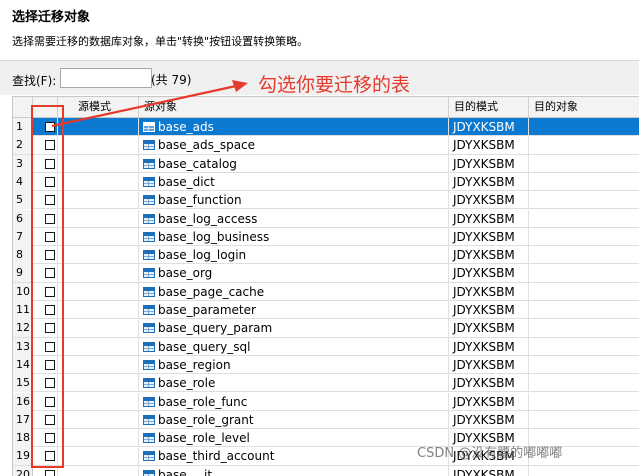 Image resolution: width=639 pixels, height=476 pixels. Describe the element at coordinates (489, 107) in the screenshot. I see `header-target-schema: 目的模式` at that location.